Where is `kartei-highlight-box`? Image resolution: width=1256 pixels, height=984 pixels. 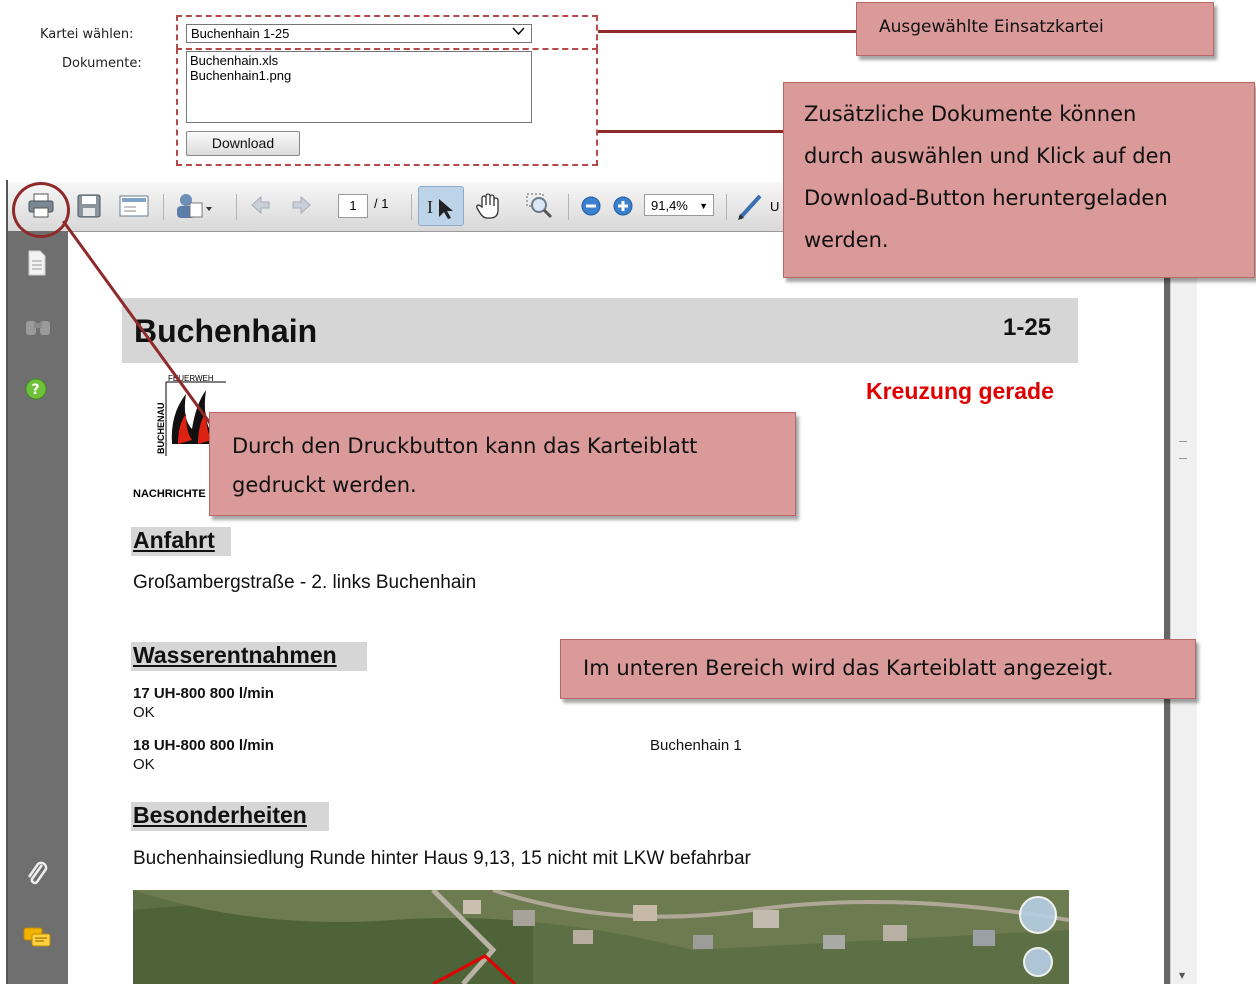
kartei-highlight-box is located at coordinates (387, 32).